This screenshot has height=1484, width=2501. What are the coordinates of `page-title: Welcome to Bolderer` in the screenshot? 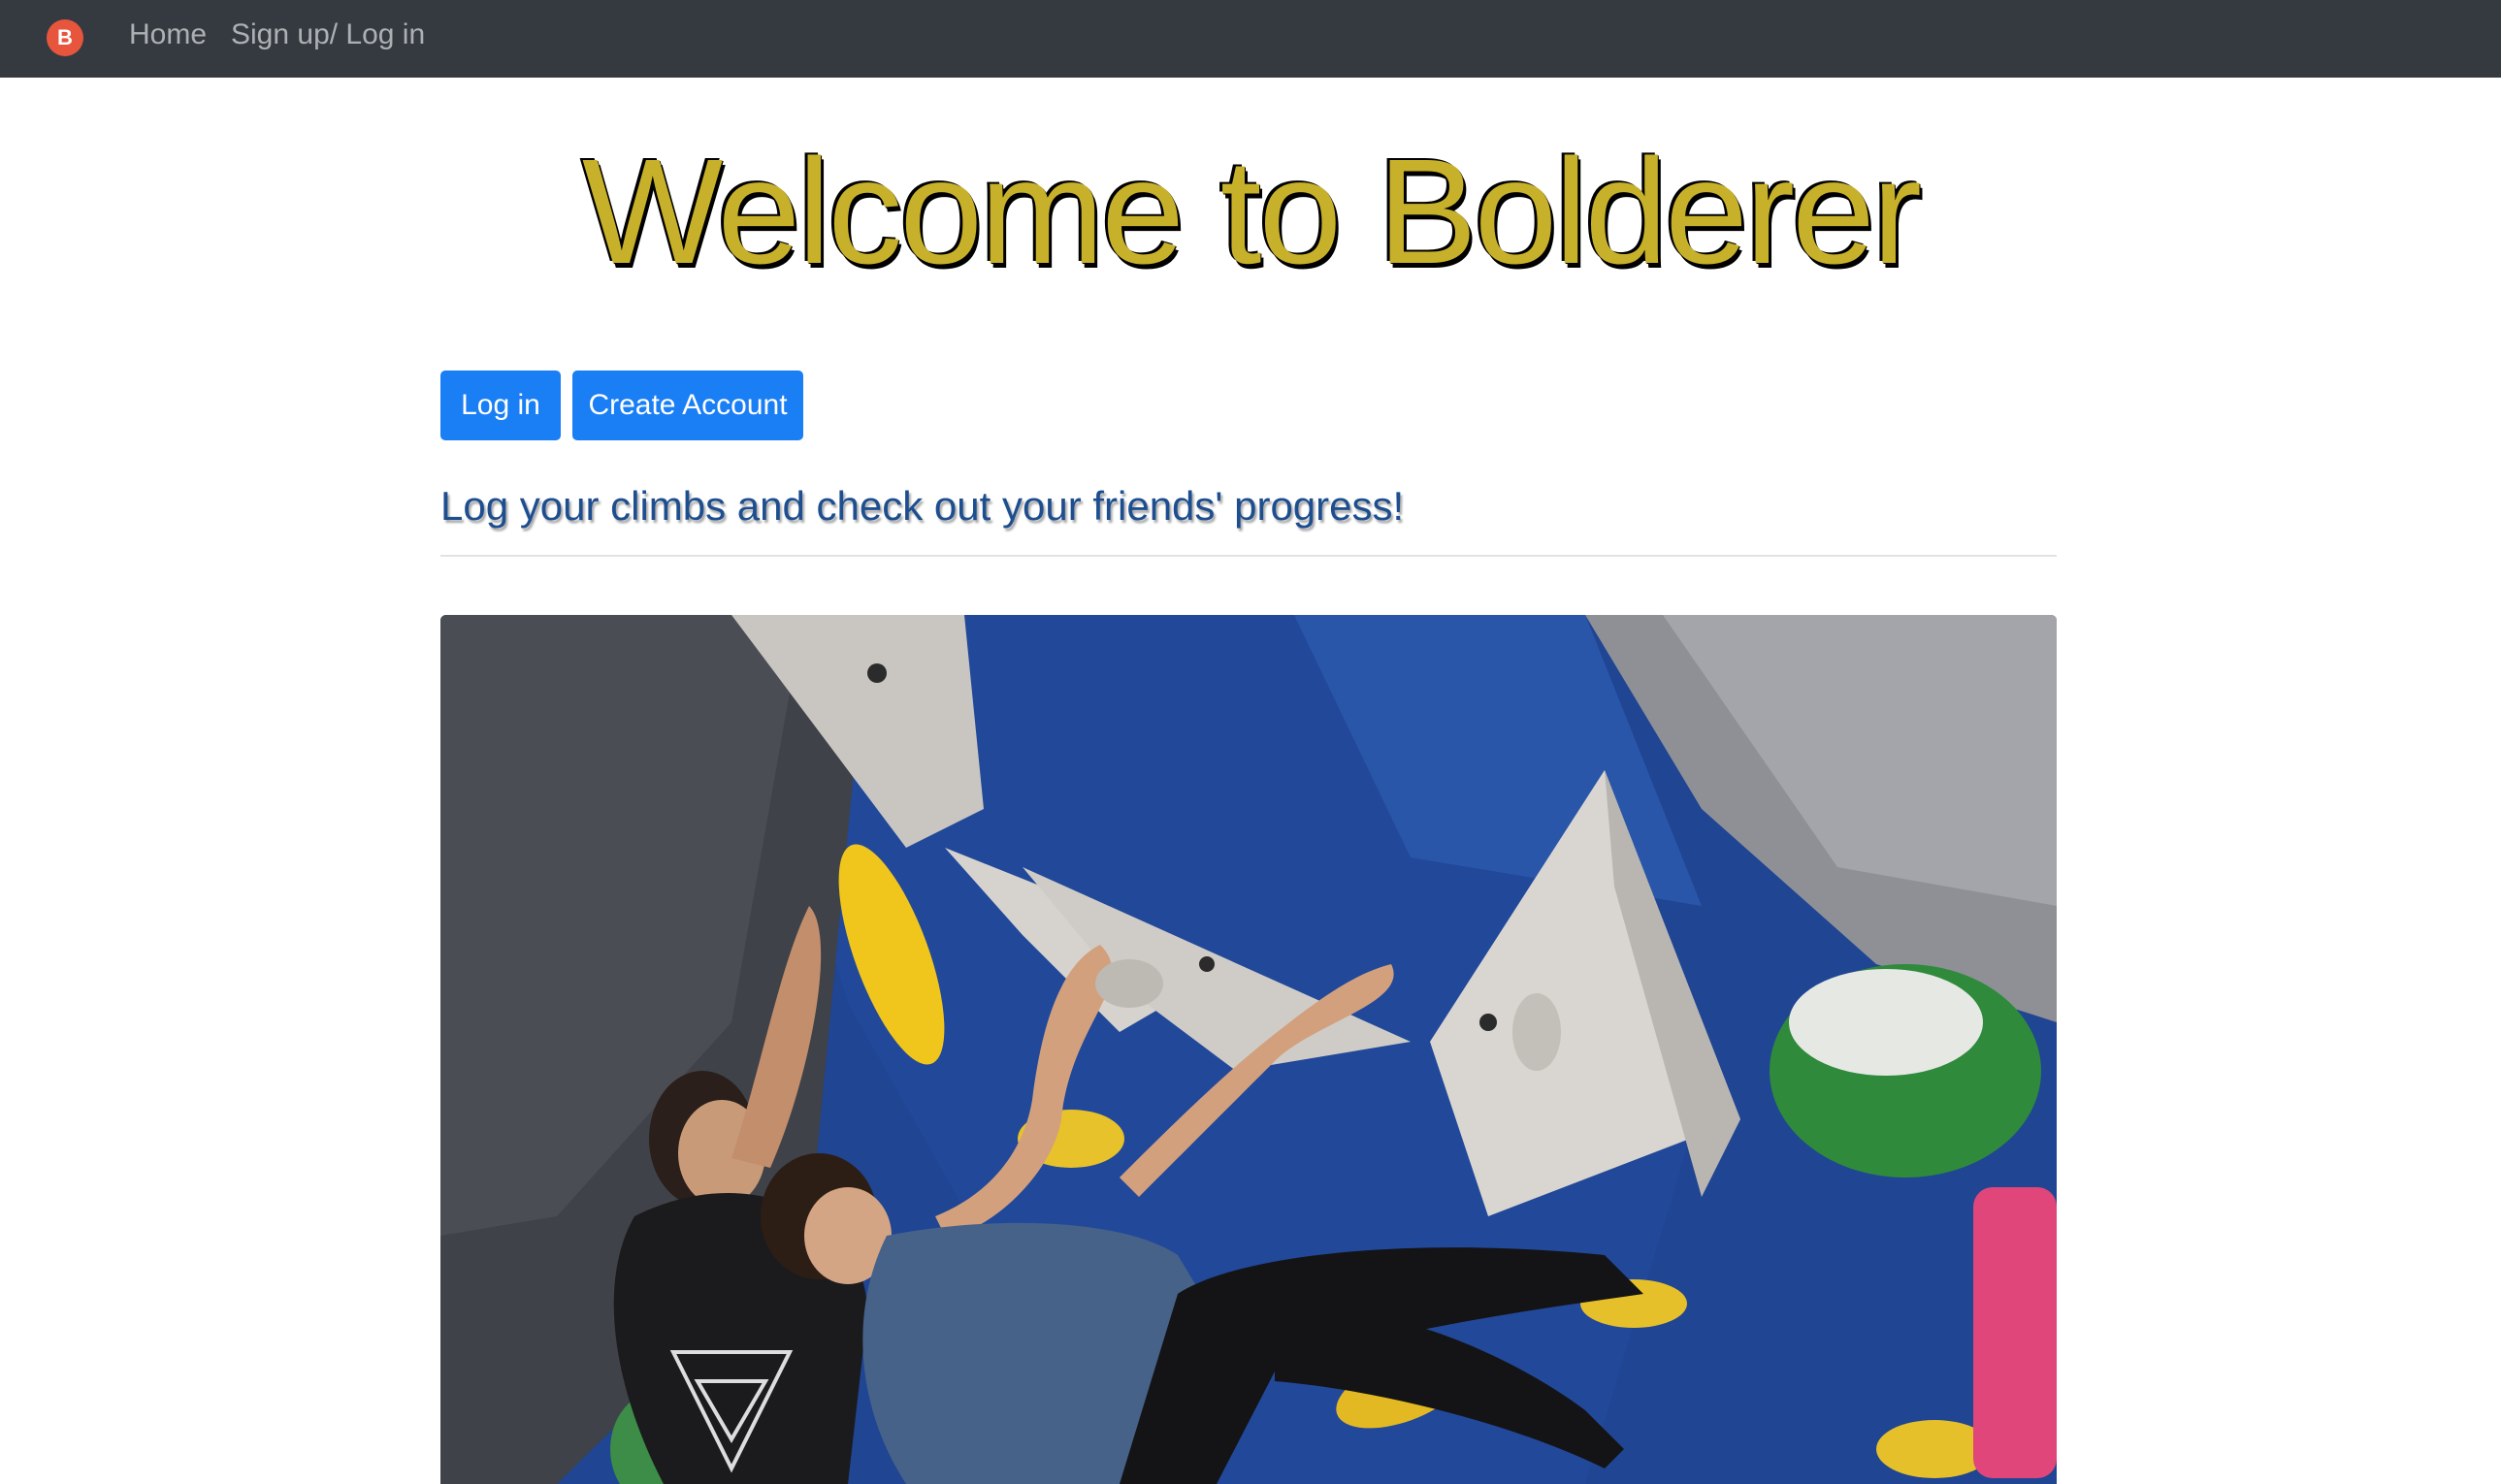 It's located at (1251, 211).